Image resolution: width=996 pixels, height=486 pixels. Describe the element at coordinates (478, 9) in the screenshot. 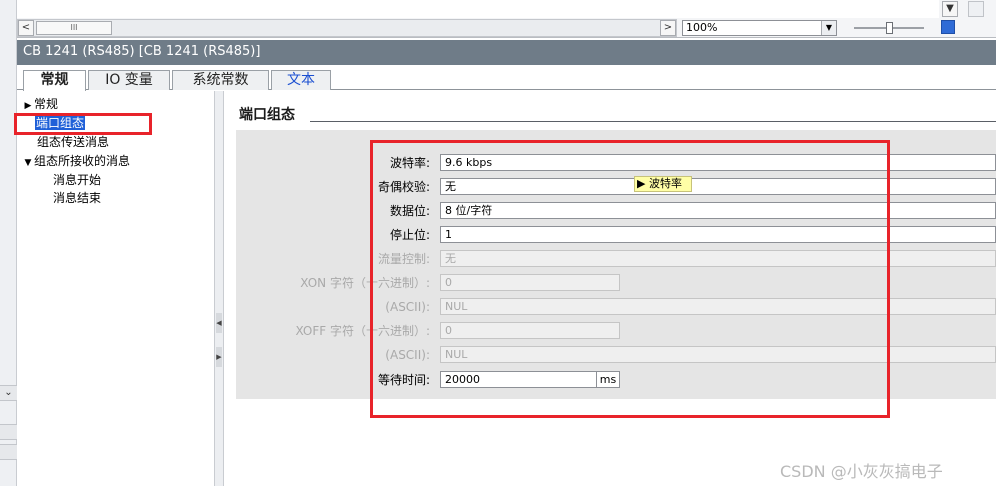

I see `editor-canvas-edge` at that location.